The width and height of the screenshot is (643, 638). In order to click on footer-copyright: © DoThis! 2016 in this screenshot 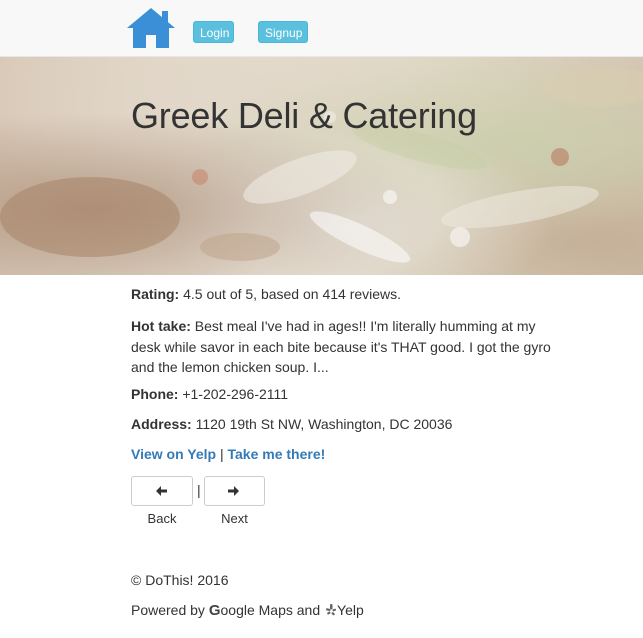, I will do `click(180, 580)`.